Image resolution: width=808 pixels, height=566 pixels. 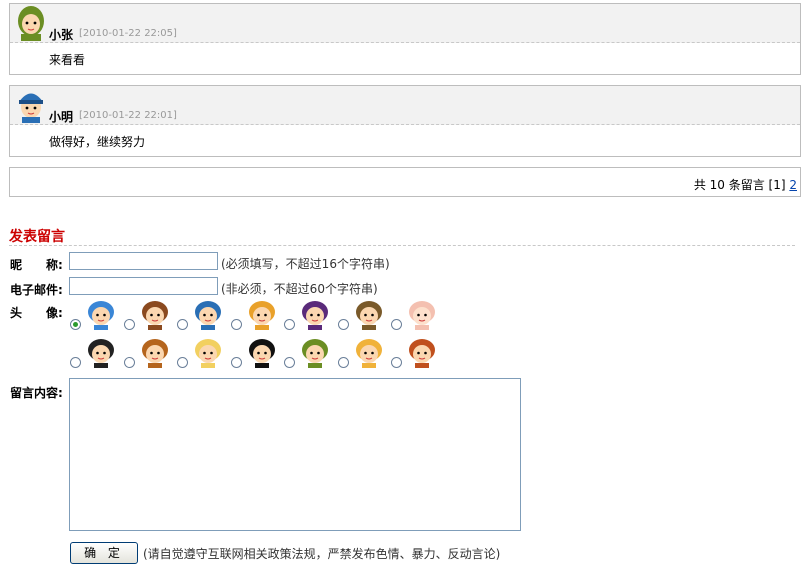 What do you see at coordinates (101, 353) in the screenshot?
I see `girl-black-hair-icon` at bounding box center [101, 353].